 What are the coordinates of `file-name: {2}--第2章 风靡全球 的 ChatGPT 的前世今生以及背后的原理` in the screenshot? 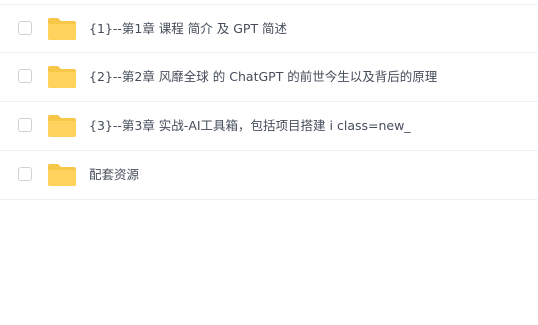 It's located at (263, 77).